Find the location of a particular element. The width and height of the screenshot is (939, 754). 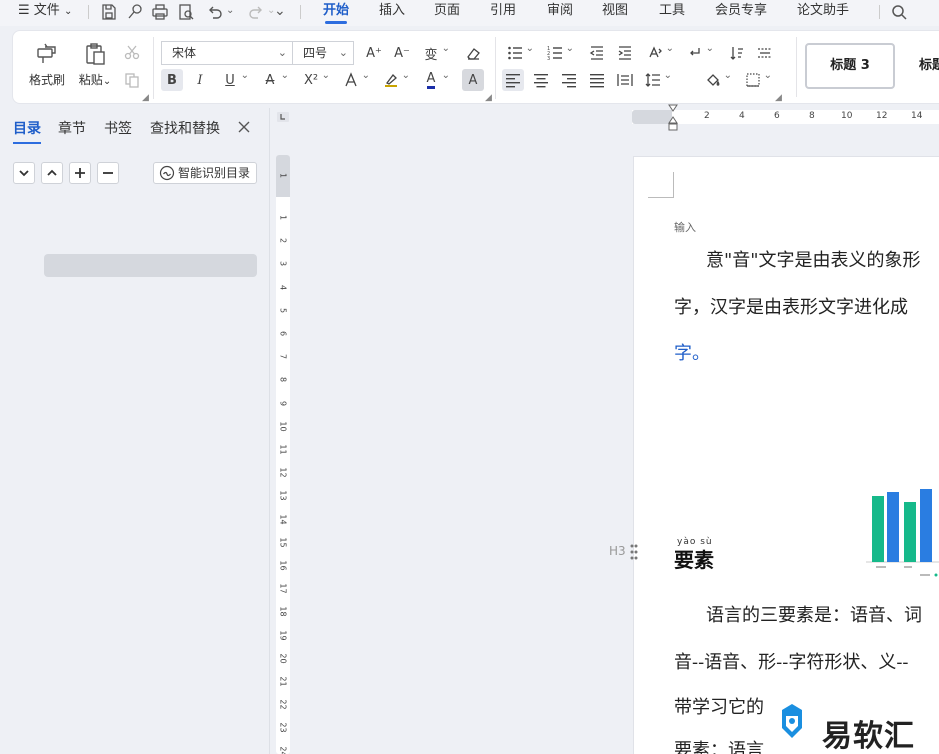

tab-paper-assistant: 论文助手 is located at coordinates (823, 12).